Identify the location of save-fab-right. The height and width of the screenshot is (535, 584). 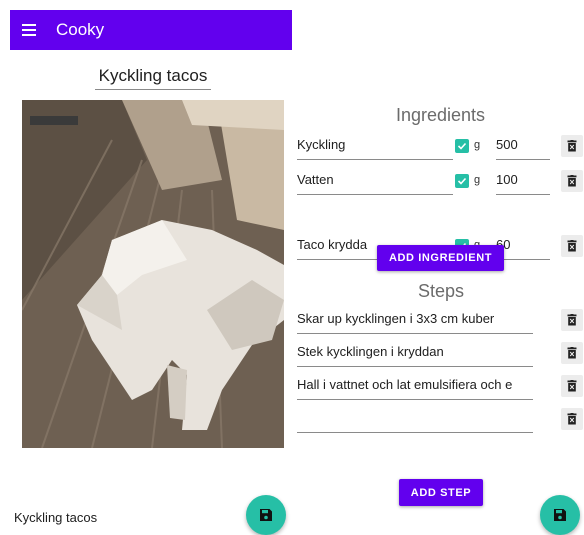
(560, 515).